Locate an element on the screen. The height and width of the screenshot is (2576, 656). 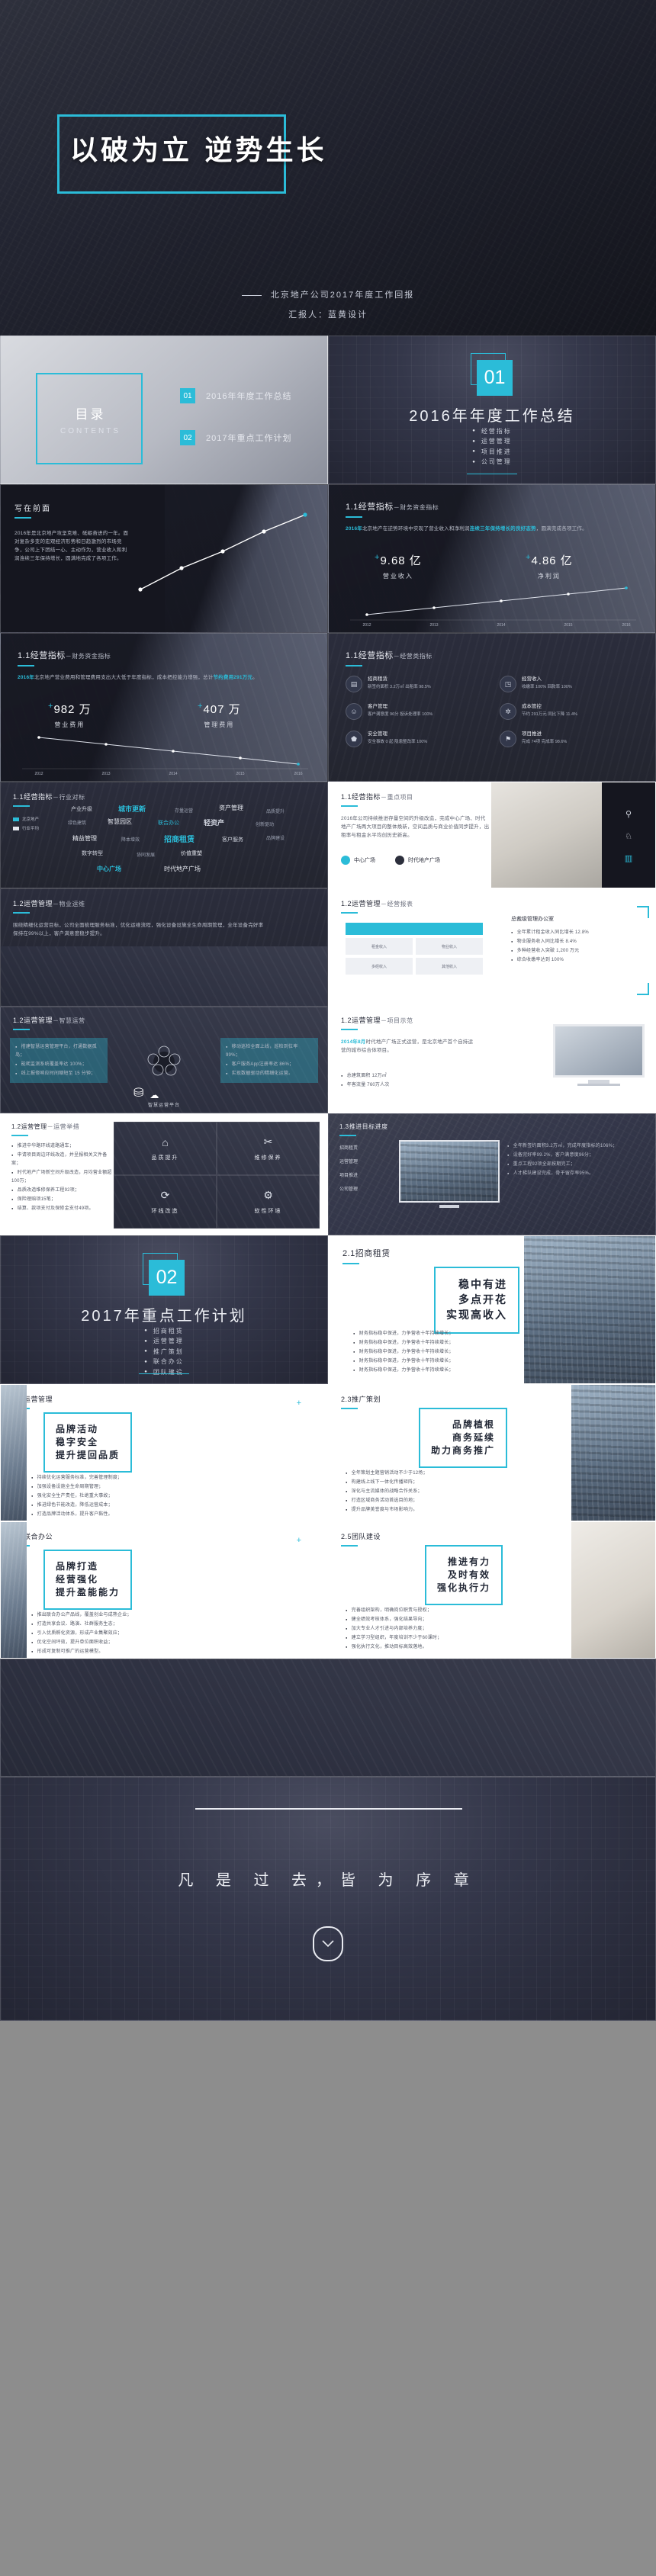
report-title-block: 1.2运营管理－经营报表 is located at coordinates (377, 906).